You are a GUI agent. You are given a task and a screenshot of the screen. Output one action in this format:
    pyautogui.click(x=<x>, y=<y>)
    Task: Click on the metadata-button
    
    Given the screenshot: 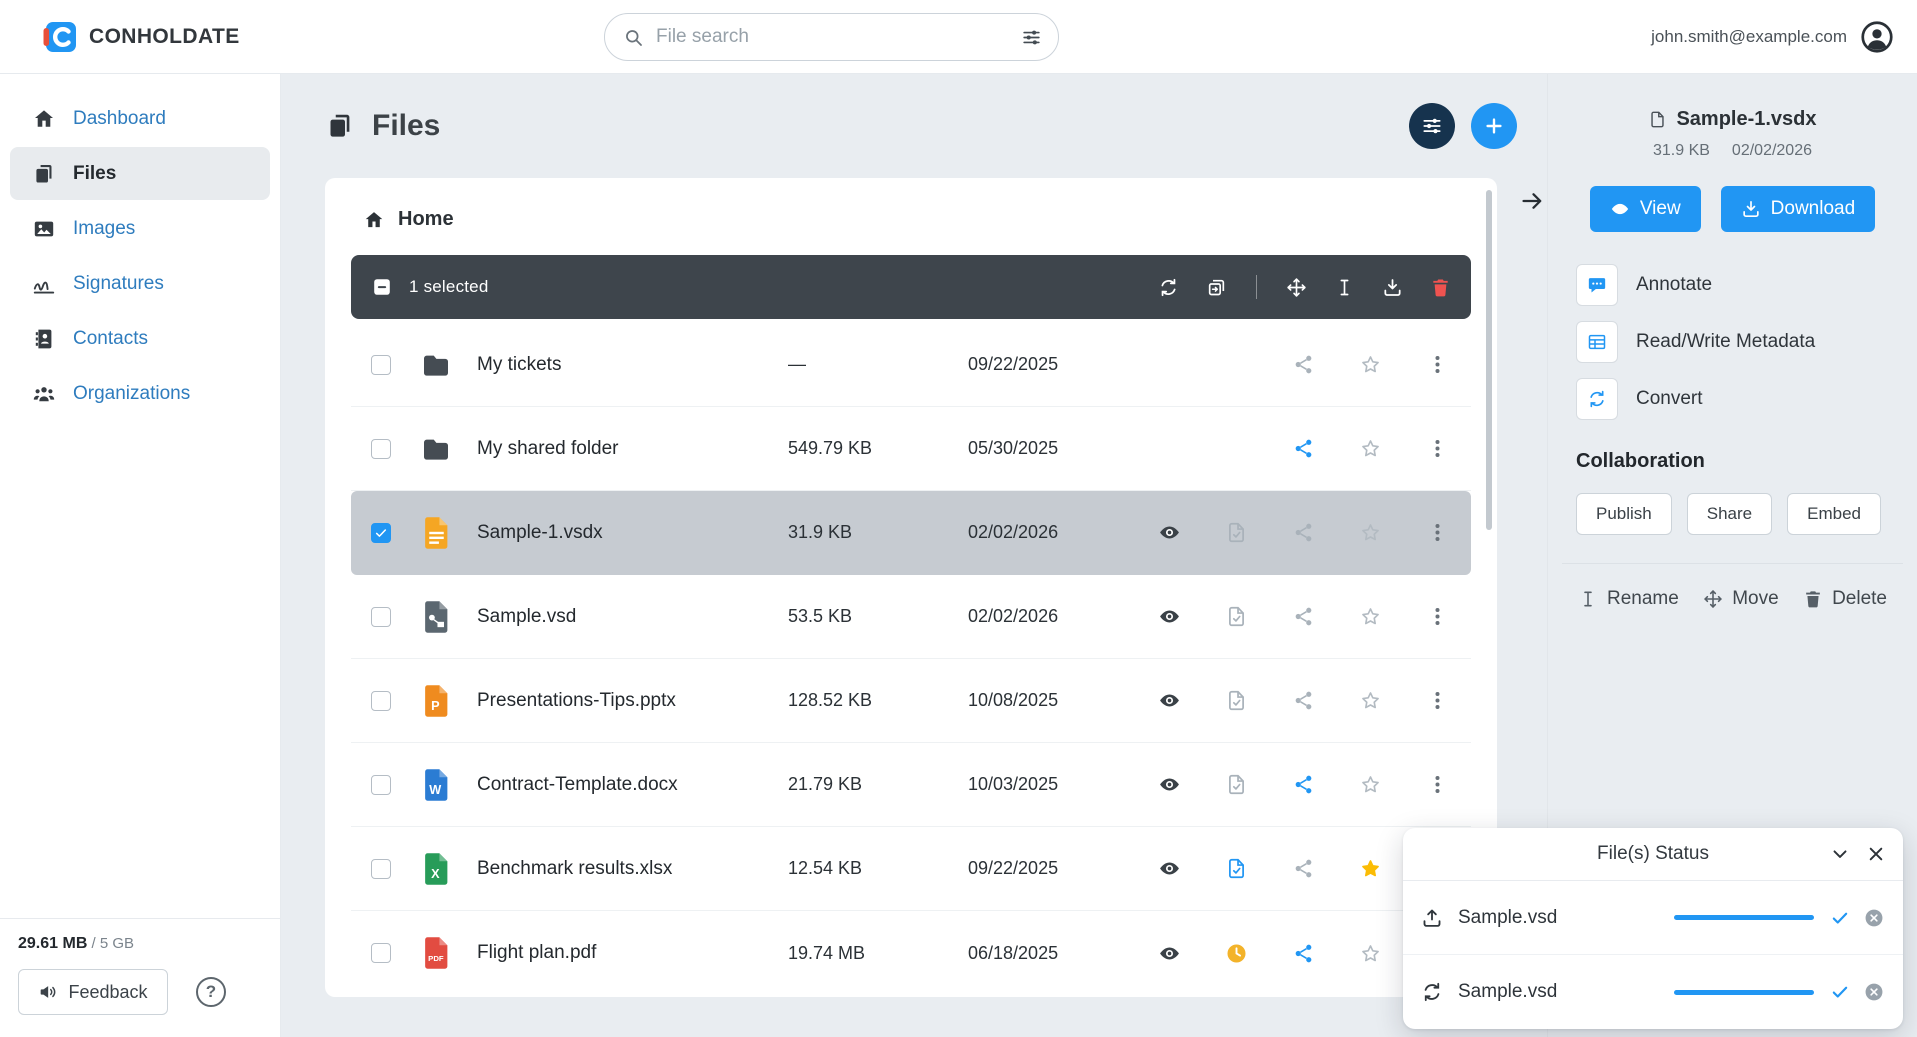 What is the action you would take?
    pyautogui.click(x=1597, y=342)
    